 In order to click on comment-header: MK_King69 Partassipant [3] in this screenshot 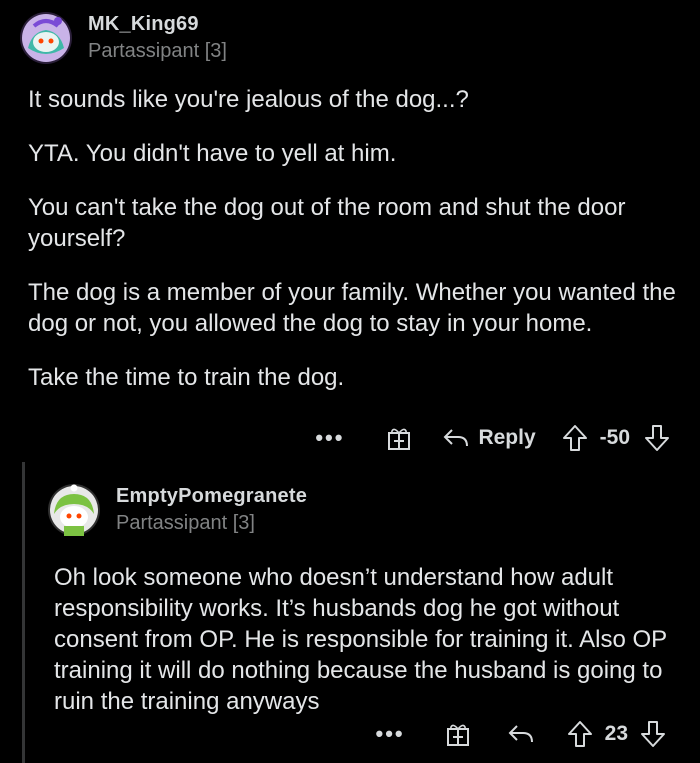, I will do `click(123, 38)`.